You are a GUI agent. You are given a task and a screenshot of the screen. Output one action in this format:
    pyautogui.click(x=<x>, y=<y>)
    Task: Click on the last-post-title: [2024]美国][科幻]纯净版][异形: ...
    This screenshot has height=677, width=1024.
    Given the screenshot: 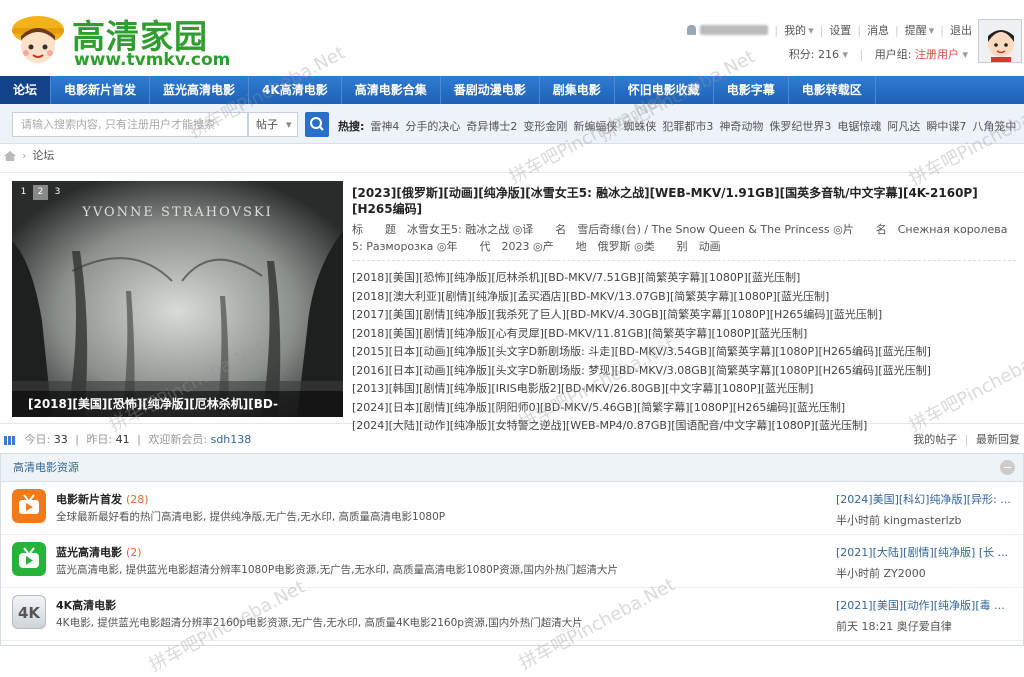 What is the action you would take?
    pyautogui.click(x=926, y=499)
    